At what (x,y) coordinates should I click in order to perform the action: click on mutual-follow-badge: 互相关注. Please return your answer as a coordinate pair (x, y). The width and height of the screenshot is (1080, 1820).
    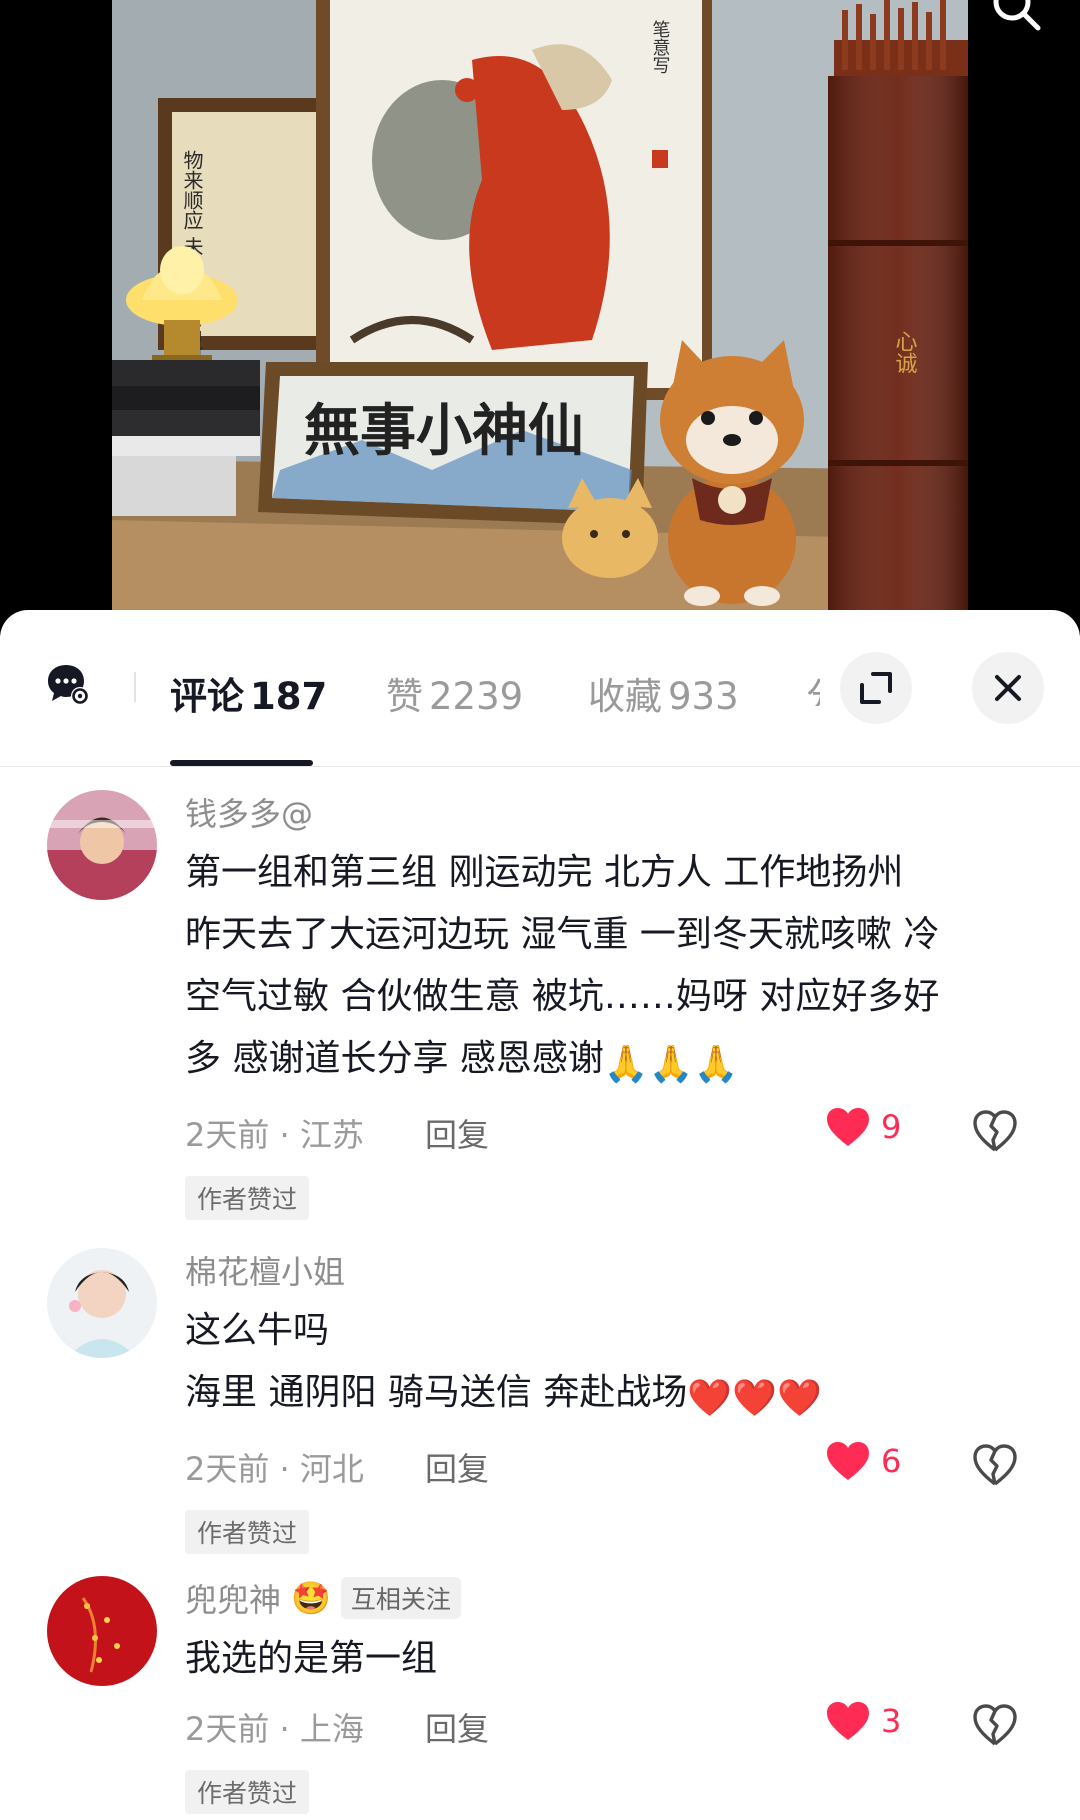
    Looking at the image, I should click on (400, 1598).